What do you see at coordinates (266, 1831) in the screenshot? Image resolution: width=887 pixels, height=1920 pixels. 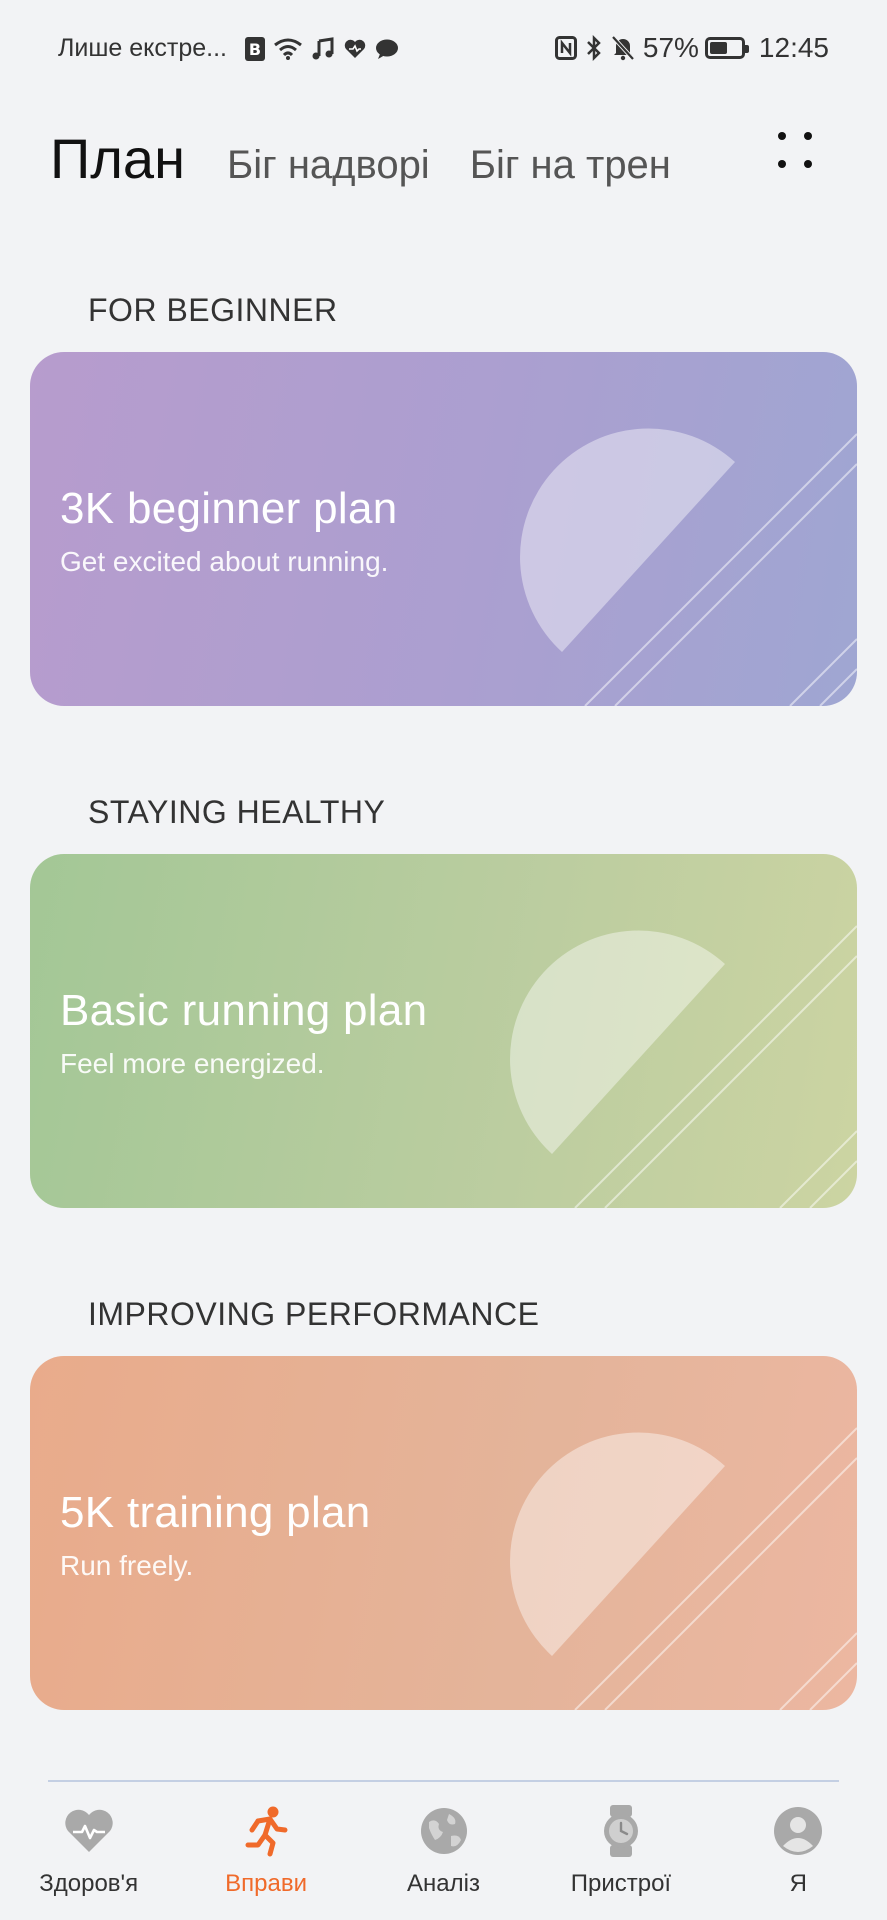 I see `running-person-icon` at bounding box center [266, 1831].